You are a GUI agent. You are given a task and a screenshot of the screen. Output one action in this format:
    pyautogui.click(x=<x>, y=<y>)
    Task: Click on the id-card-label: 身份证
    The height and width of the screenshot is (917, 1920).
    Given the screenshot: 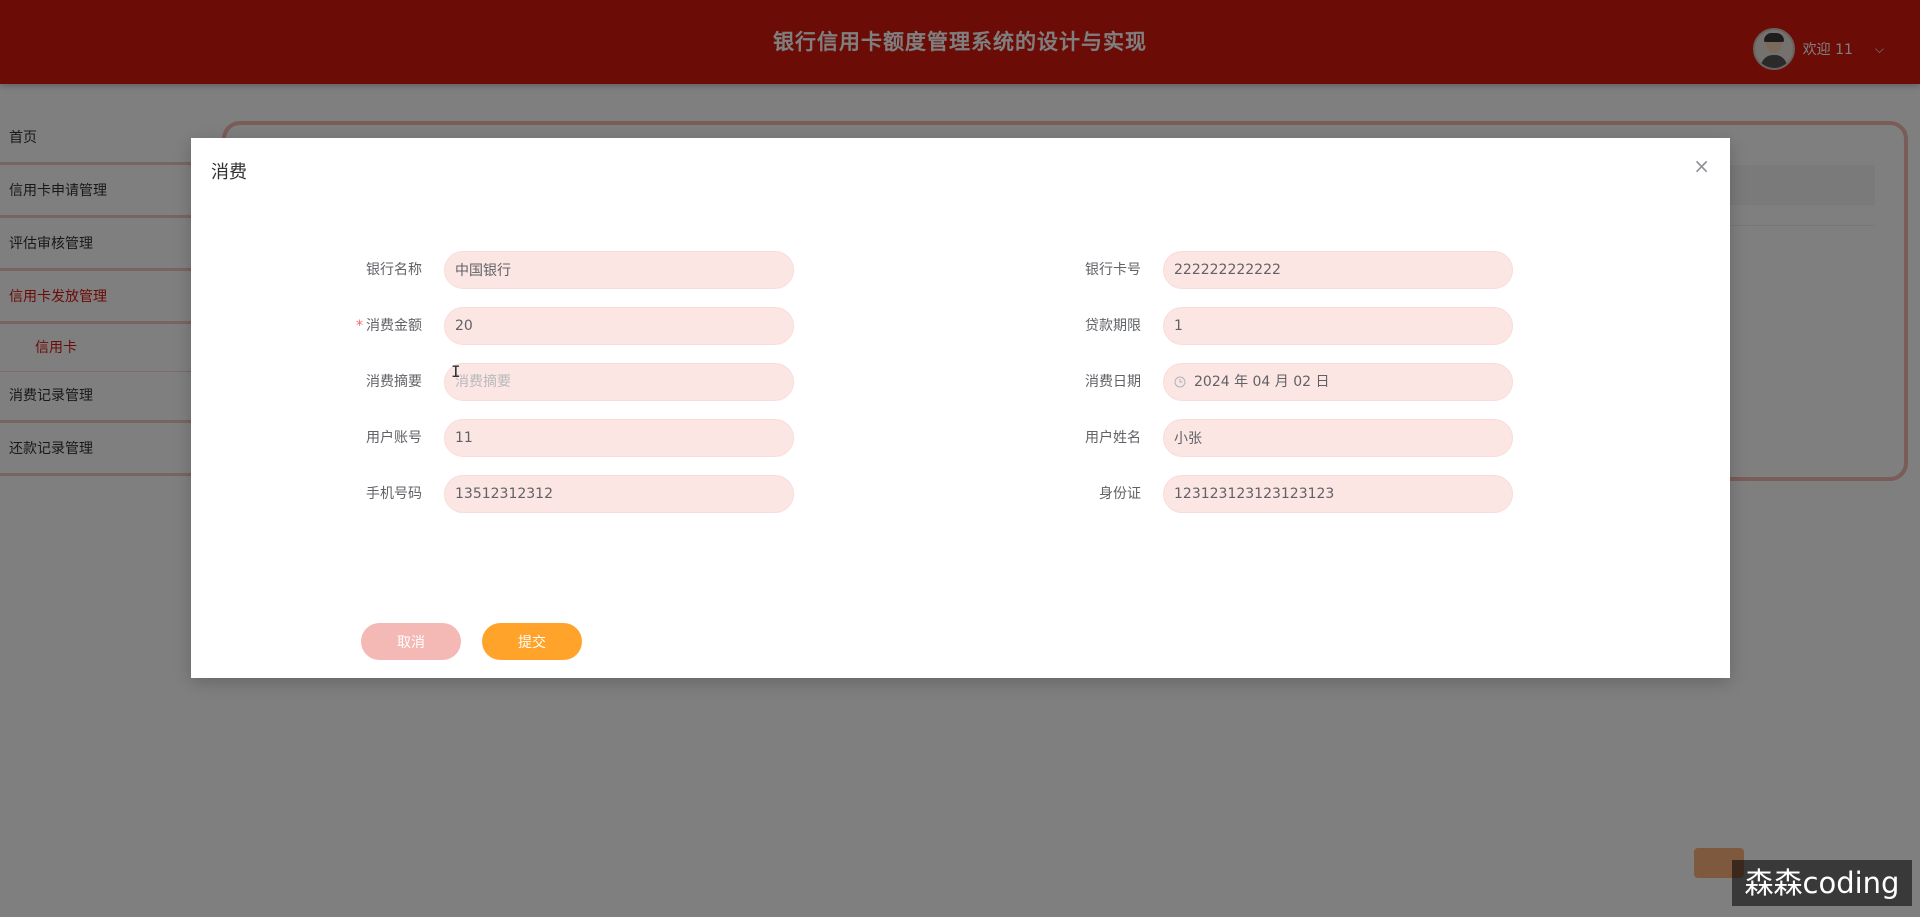 What is the action you would take?
    pyautogui.click(x=1120, y=494)
    